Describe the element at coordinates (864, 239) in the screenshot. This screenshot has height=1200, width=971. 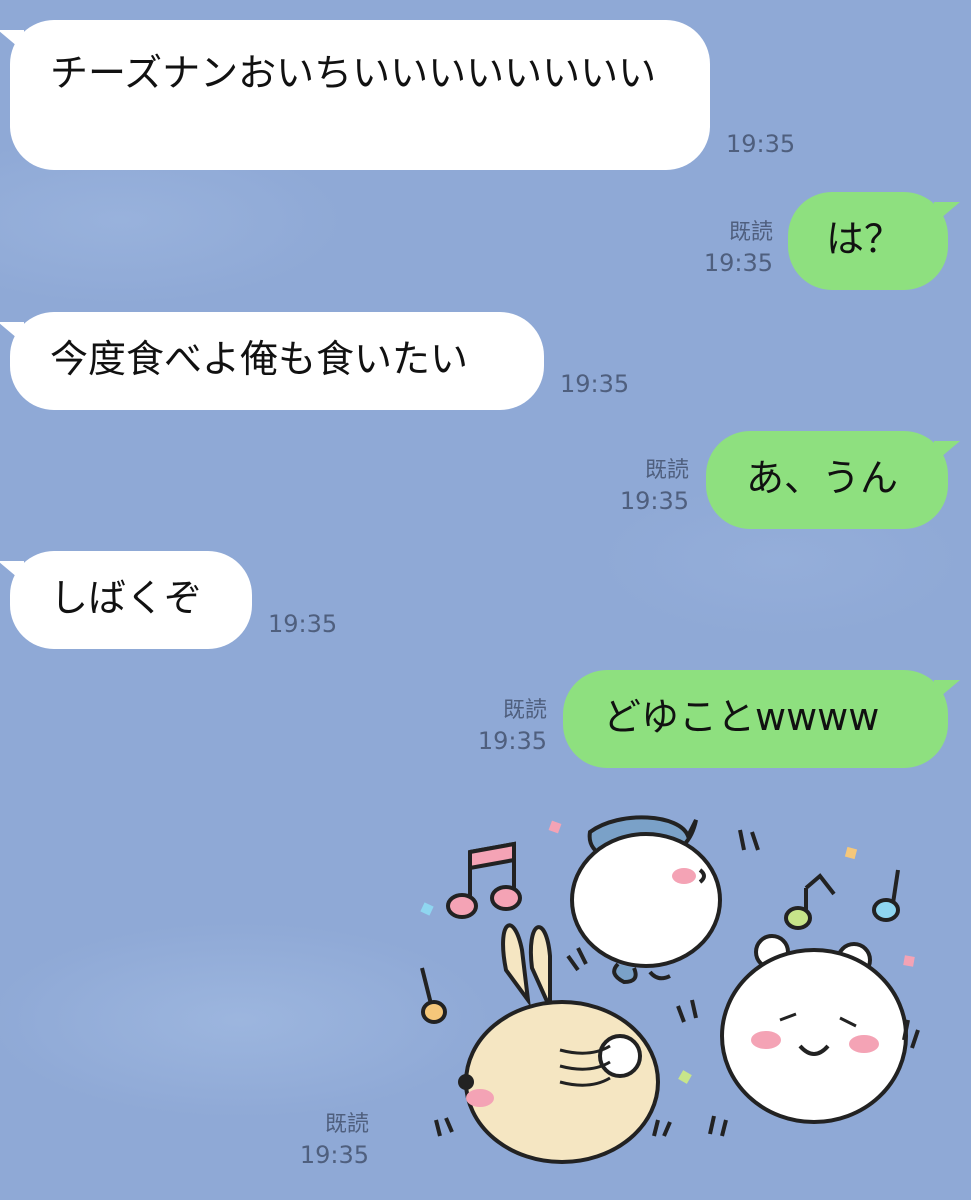
I see `message-text: は？` at that location.